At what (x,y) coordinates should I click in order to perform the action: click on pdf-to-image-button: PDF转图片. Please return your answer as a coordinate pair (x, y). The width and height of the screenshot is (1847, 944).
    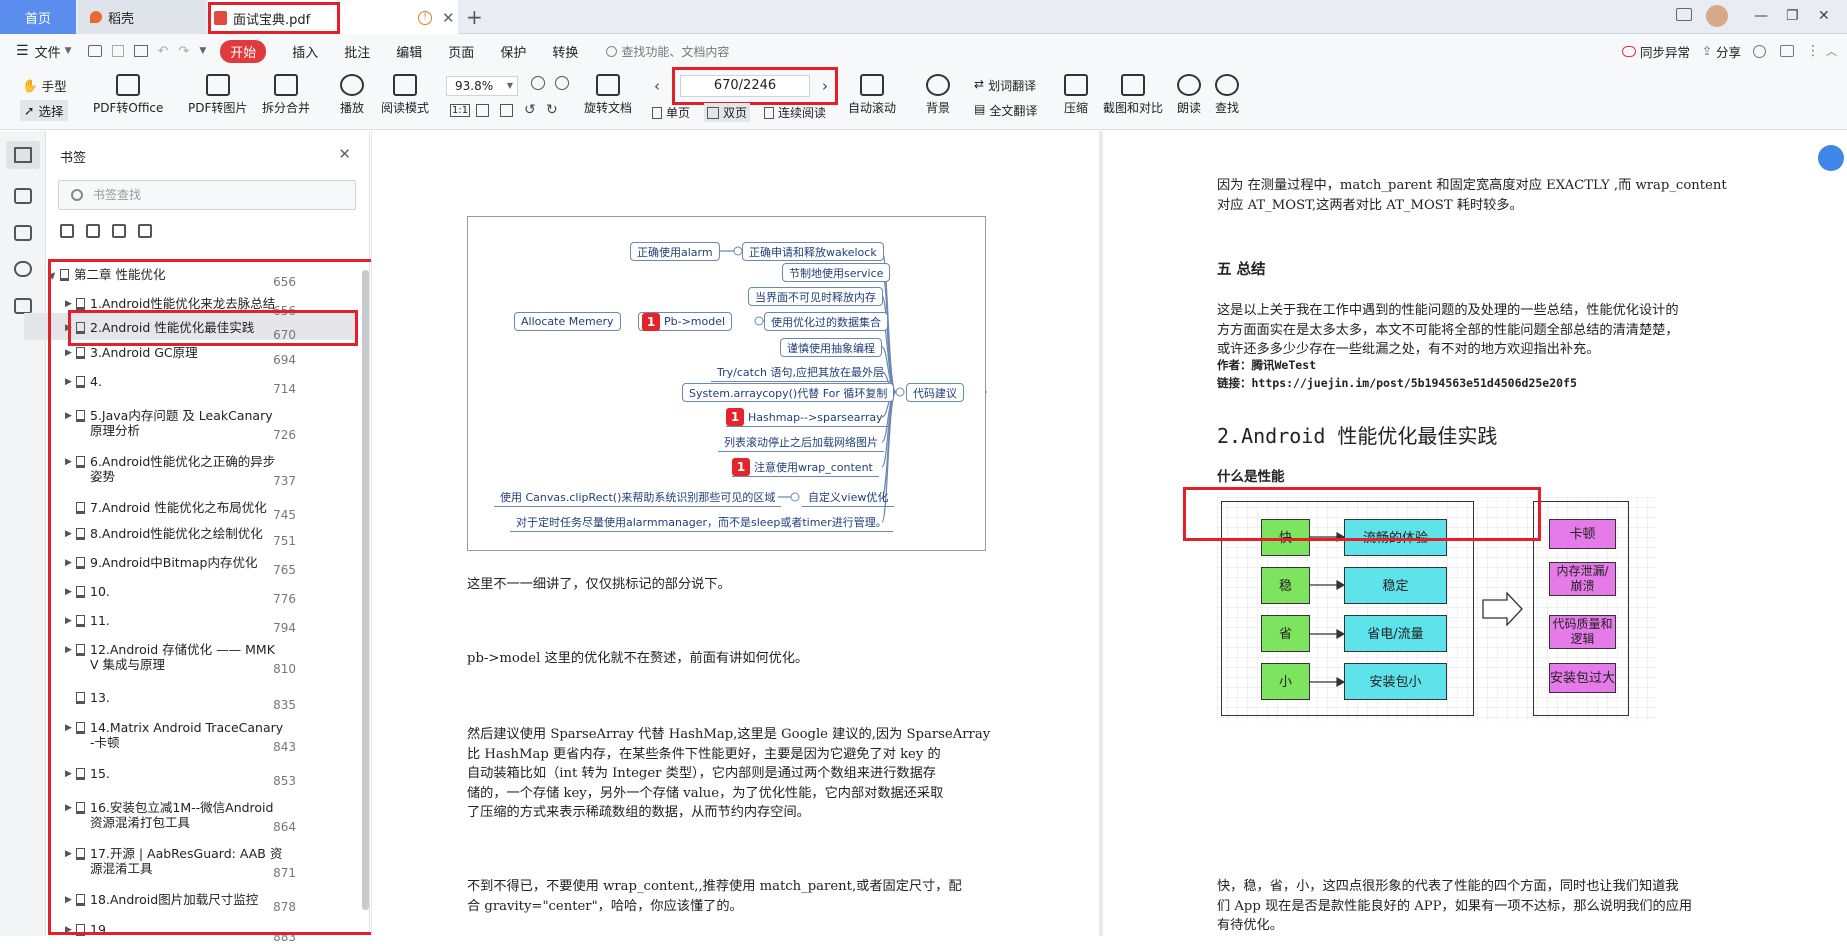
    Looking at the image, I should click on (217, 95).